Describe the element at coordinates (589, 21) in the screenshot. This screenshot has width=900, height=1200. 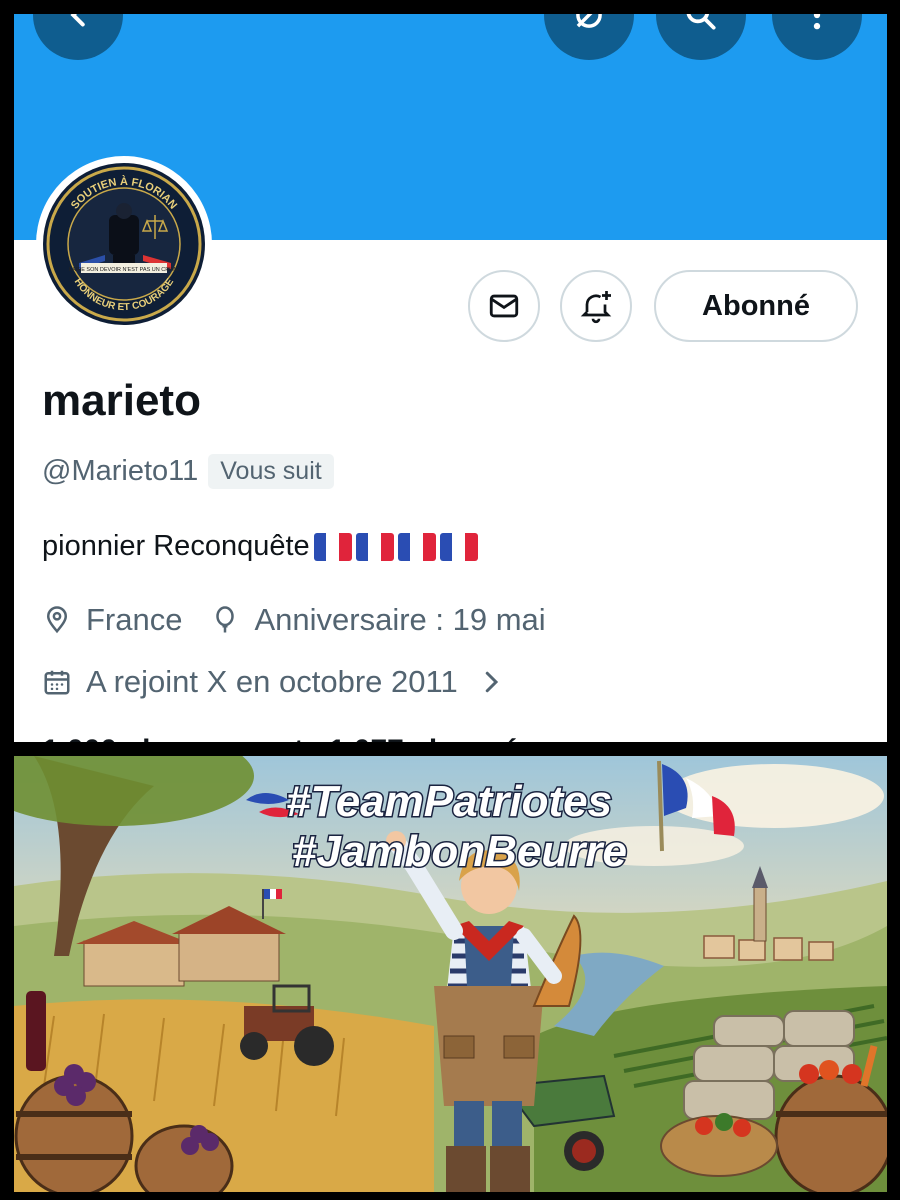
I see `grok-icon` at that location.